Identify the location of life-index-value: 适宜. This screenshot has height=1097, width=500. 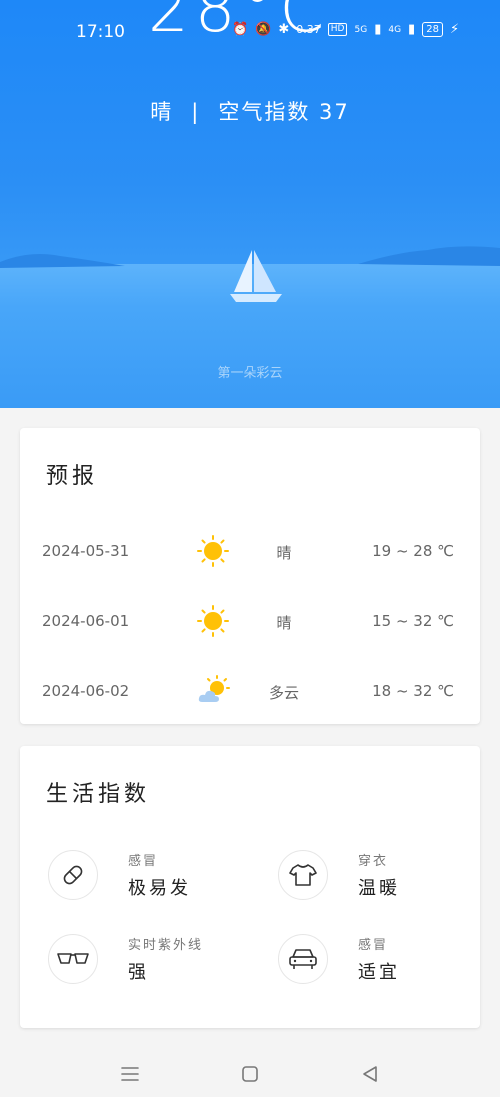
(379, 972).